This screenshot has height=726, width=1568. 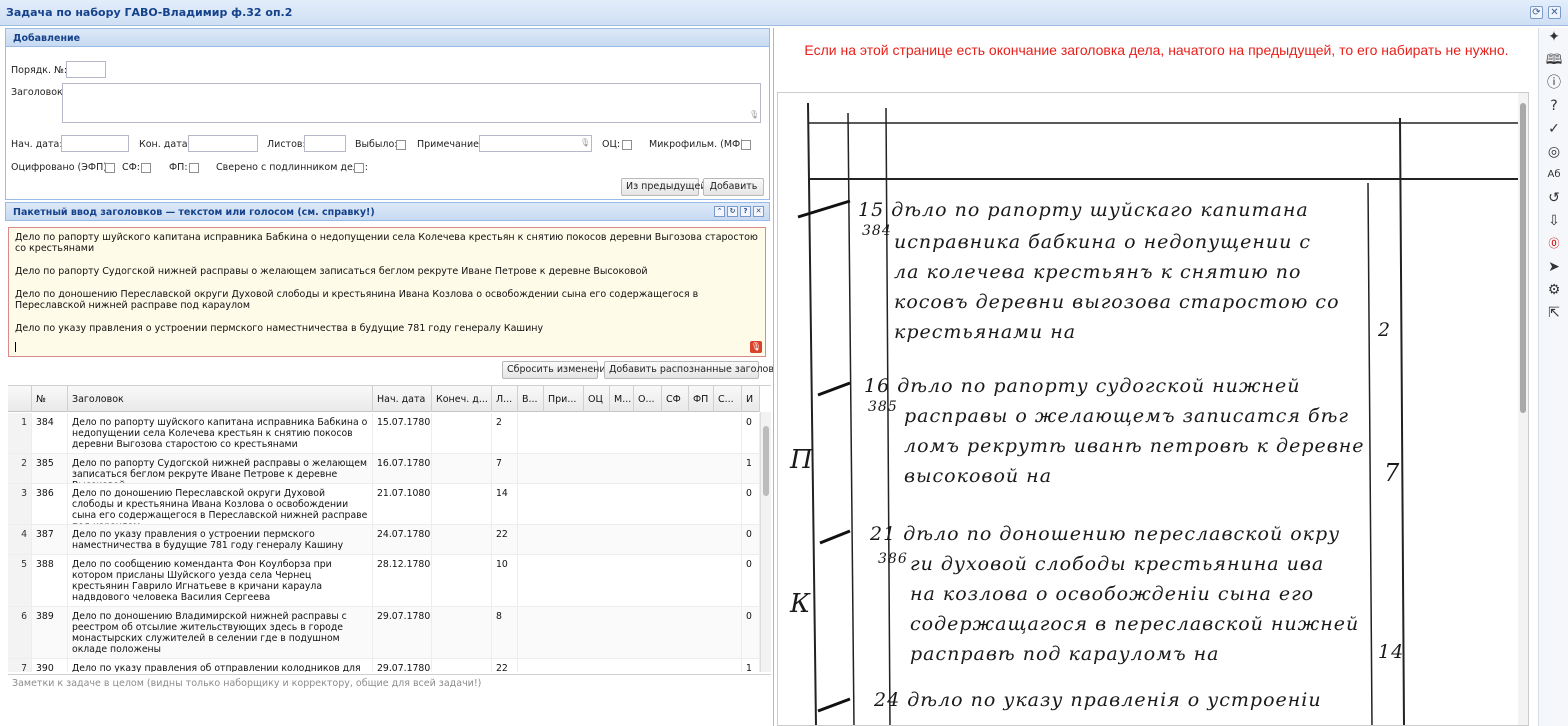 I want to click on add-recognized-button: Добавить распознанные заголовки, so click(x=695, y=370).